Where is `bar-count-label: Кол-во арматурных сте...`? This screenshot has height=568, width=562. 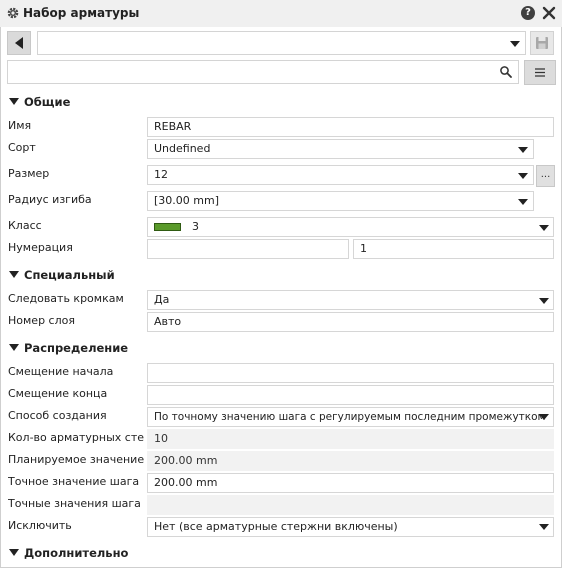 bar-count-label: Кол-во арматурных сте... is located at coordinates (76, 437).